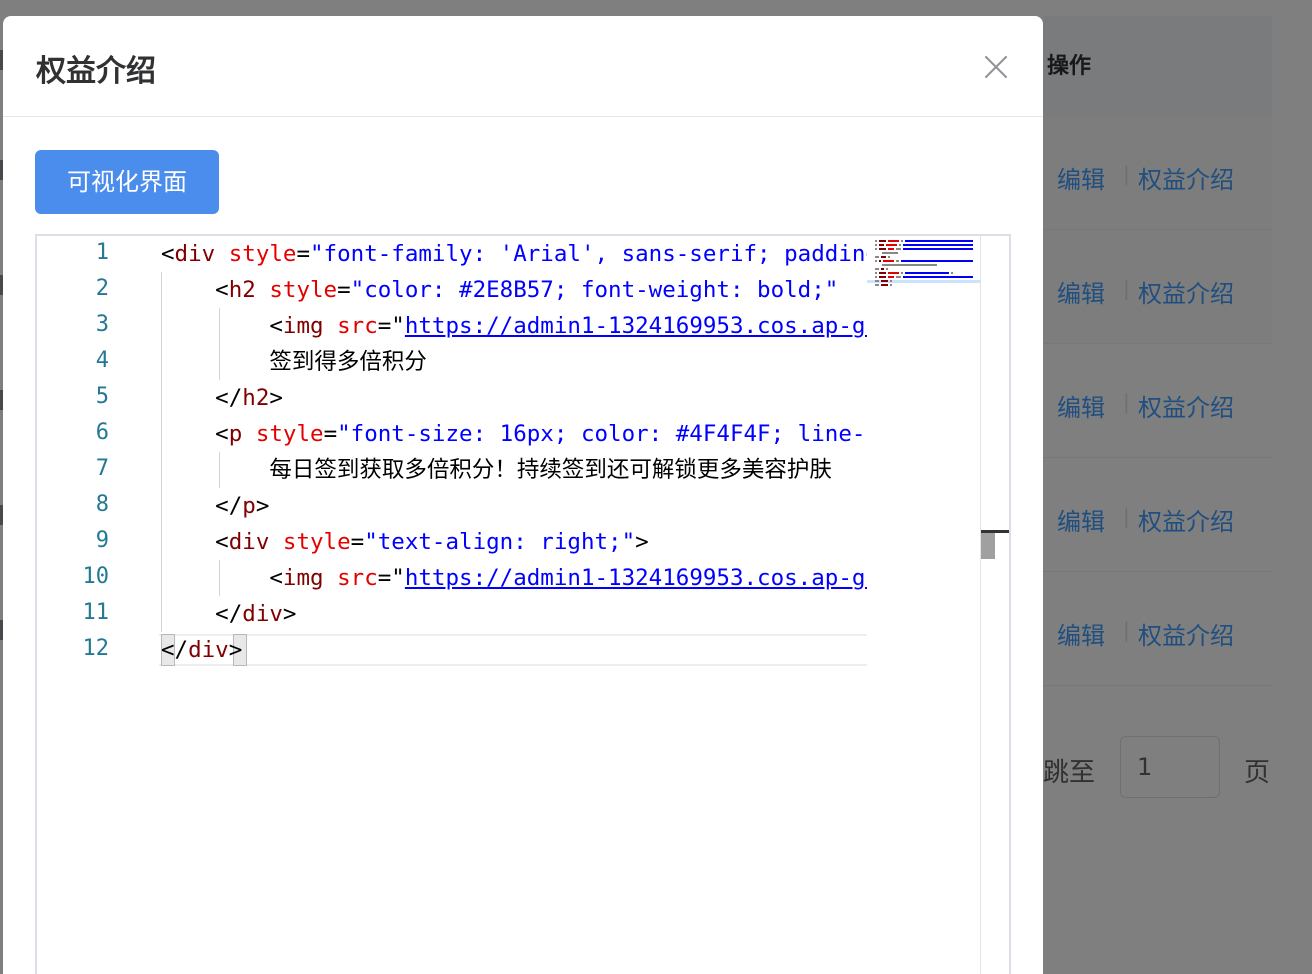 The image size is (1312, 974). What do you see at coordinates (594, 290) in the screenshot?
I see `code-token: "color: #2E8B57; font-weight: bold;"` at bounding box center [594, 290].